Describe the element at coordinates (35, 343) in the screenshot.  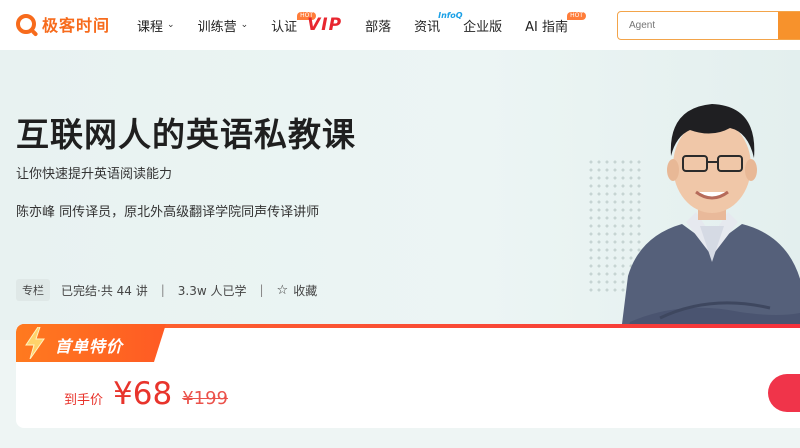
I see `lightning-icon` at that location.